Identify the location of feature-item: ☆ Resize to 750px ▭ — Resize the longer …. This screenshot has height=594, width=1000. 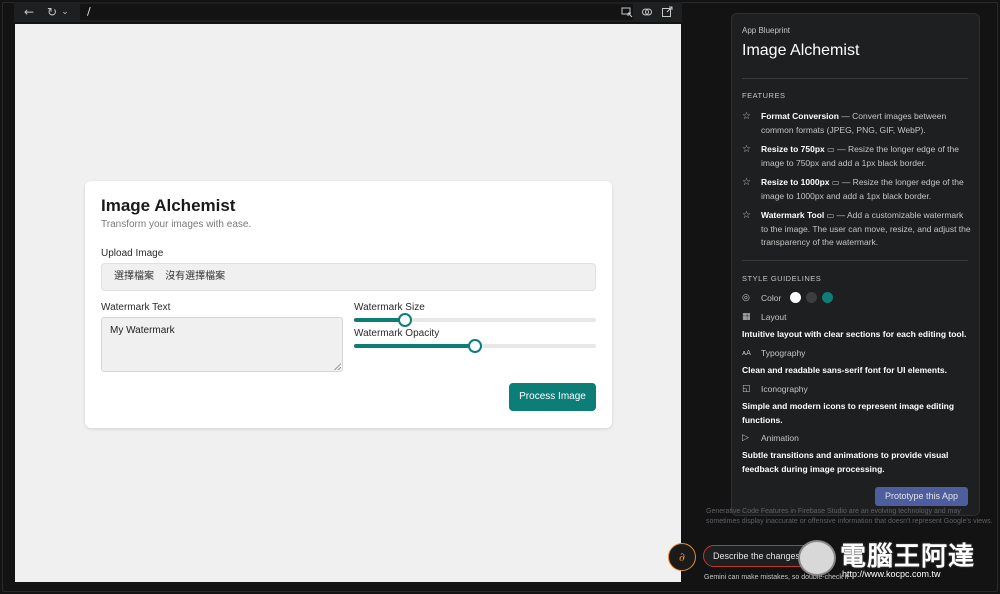
(857, 156).